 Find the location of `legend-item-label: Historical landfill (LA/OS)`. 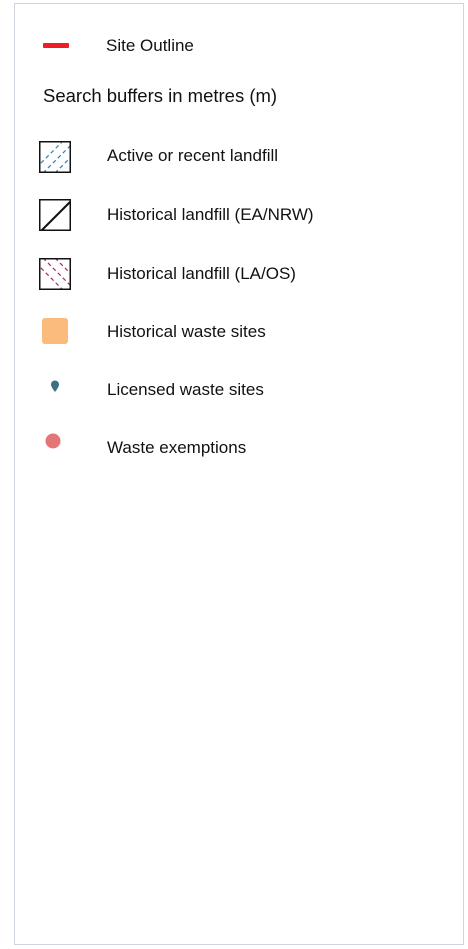

legend-item-label: Historical landfill (LA/OS) is located at coordinates (201, 273).